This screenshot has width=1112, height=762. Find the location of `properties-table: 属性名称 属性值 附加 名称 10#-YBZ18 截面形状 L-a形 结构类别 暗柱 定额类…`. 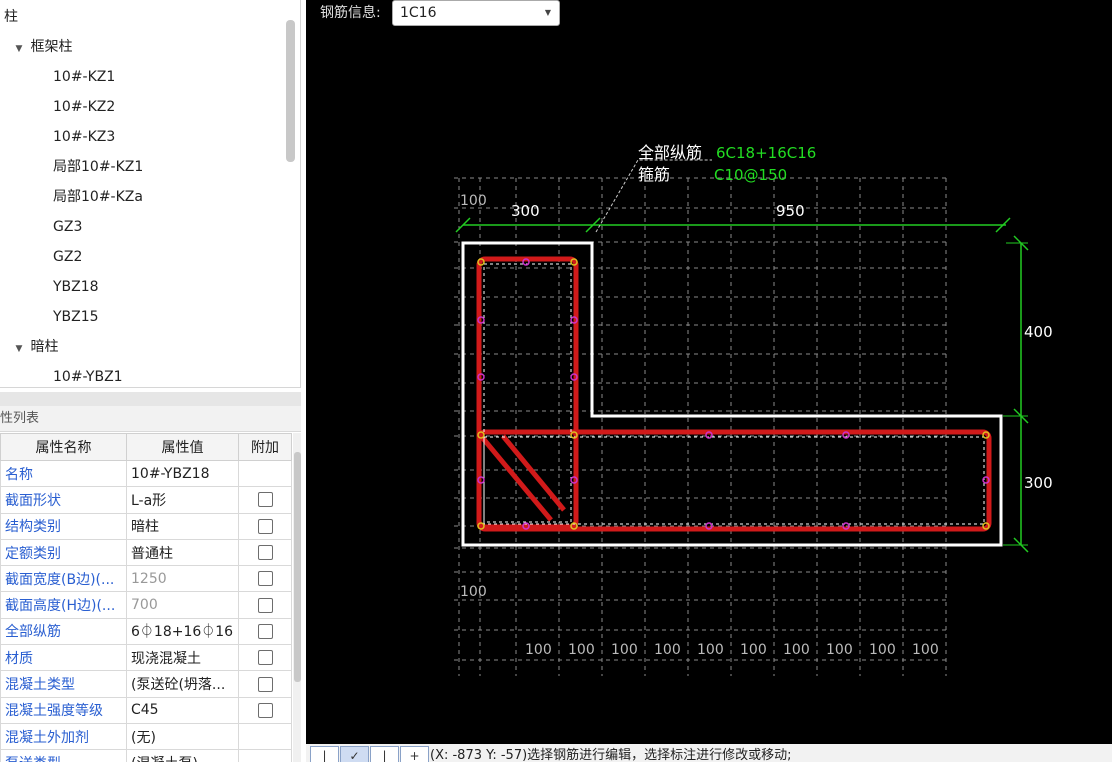

properties-table: 属性名称 属性值 附加 名称 10#-YBZ18 截面形状 L-a形 结构类别 暗柱 定额类… is located at coordinates (146, 597).